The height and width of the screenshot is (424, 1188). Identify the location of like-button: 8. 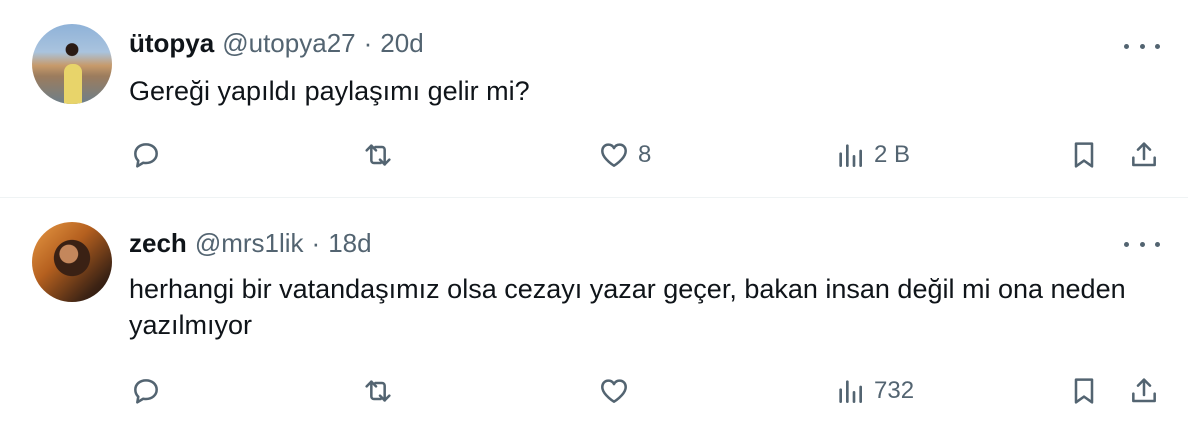
(624, 155).